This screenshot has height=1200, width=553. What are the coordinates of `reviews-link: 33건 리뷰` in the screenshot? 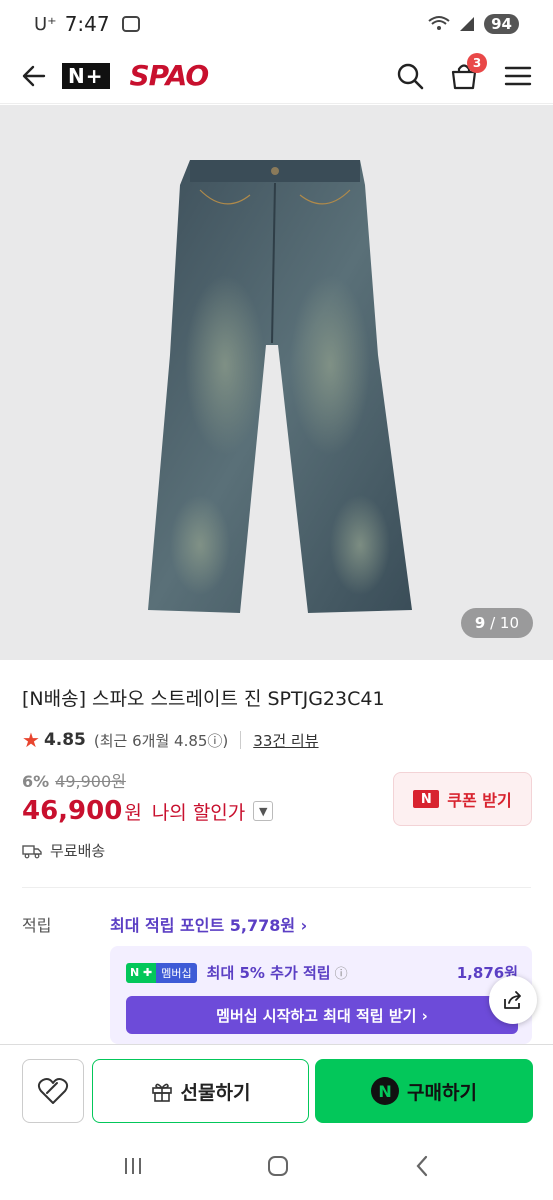 It's located at (285, 740).